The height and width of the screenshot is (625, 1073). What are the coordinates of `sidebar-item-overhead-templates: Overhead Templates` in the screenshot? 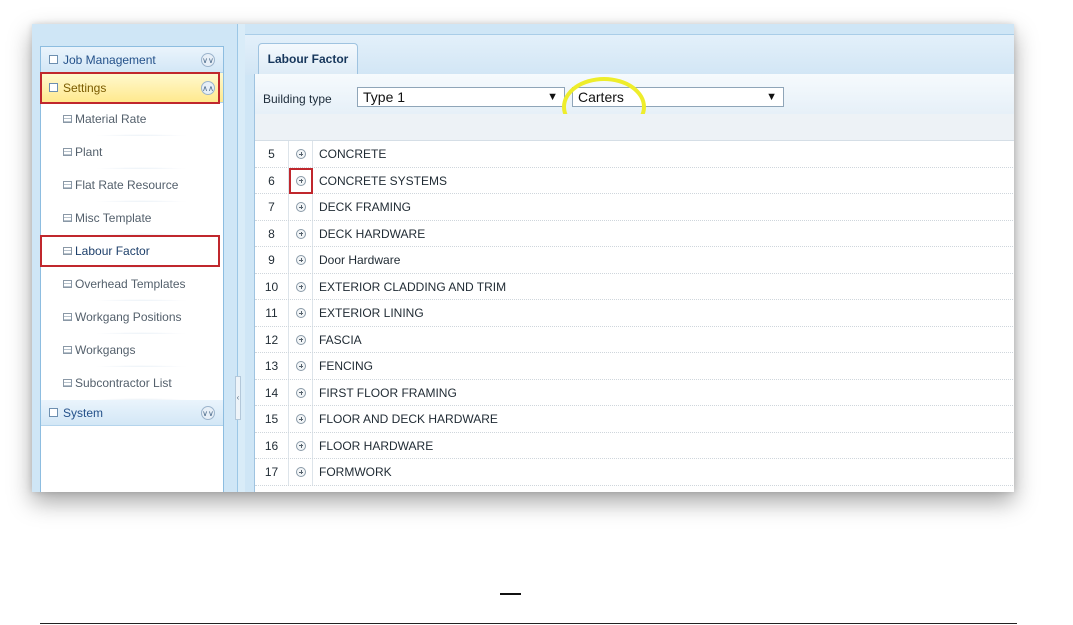 It's located at (132, 284).